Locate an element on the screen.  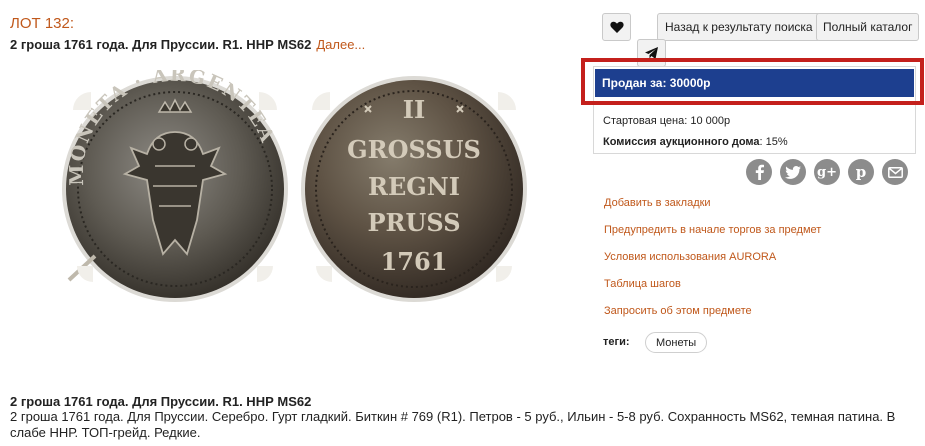
reverse-line-5: 1761 is located at coordinates (414, 261).